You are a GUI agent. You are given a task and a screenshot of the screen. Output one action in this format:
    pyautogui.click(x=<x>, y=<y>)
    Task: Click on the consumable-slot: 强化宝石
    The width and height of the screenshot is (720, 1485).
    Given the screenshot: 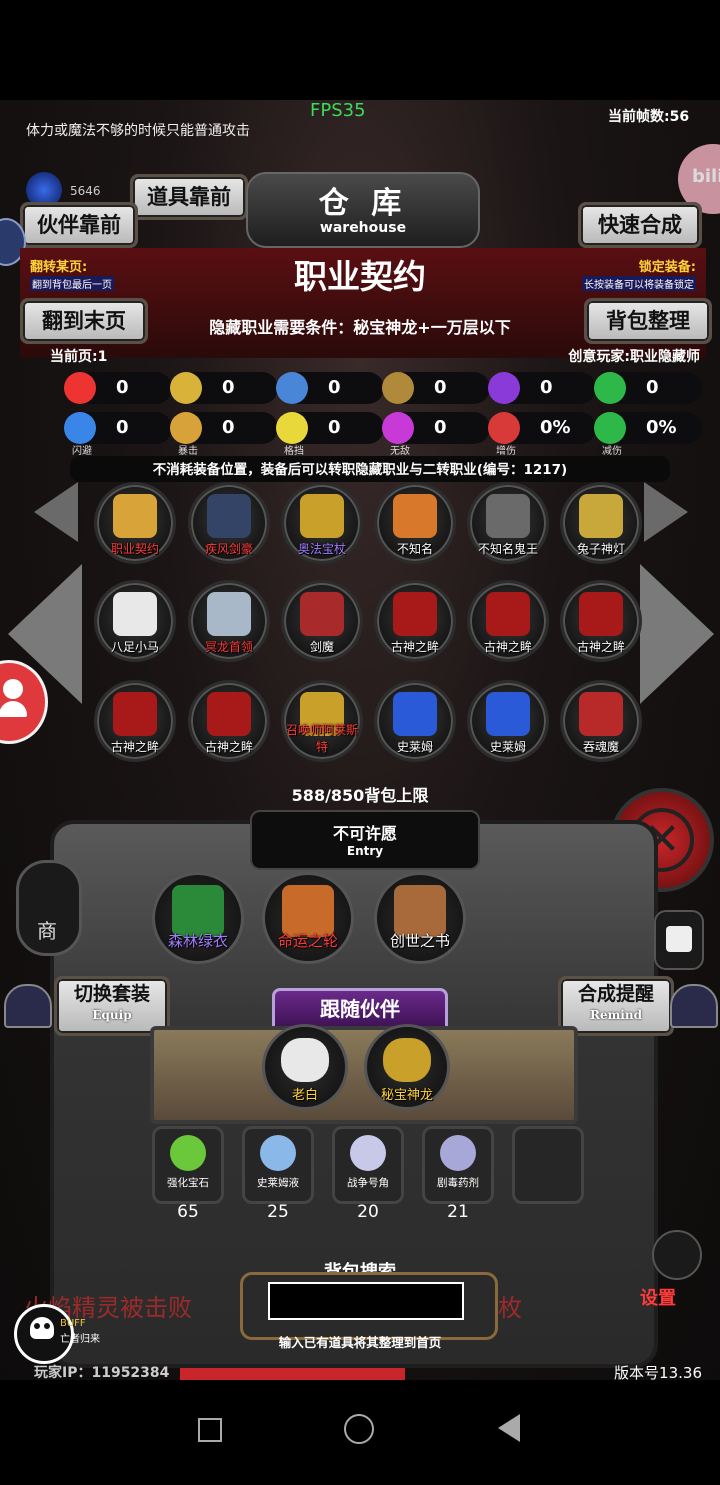 What is the action you would take?
    pyautogui.click(x=188, y=1165)
    